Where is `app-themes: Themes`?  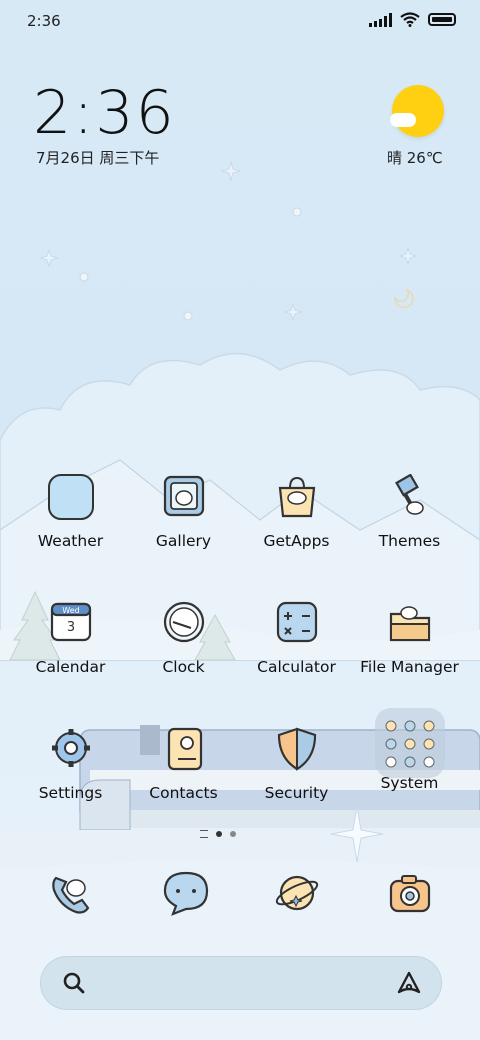
app-themes: Themes is located at coordinates (409, 511).